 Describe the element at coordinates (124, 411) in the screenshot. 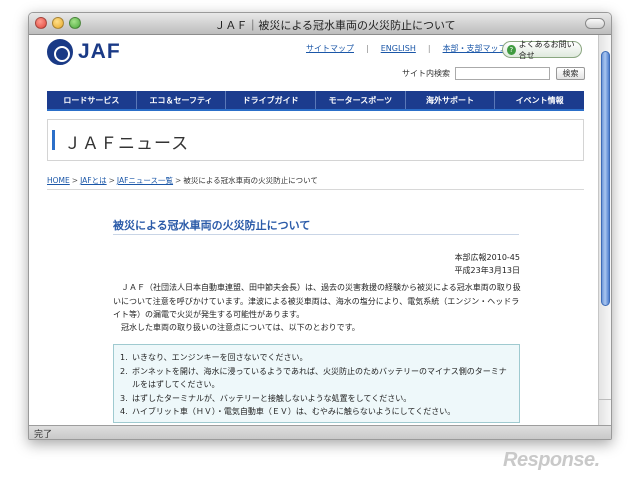

I see `caution-number: 4.` at that location.